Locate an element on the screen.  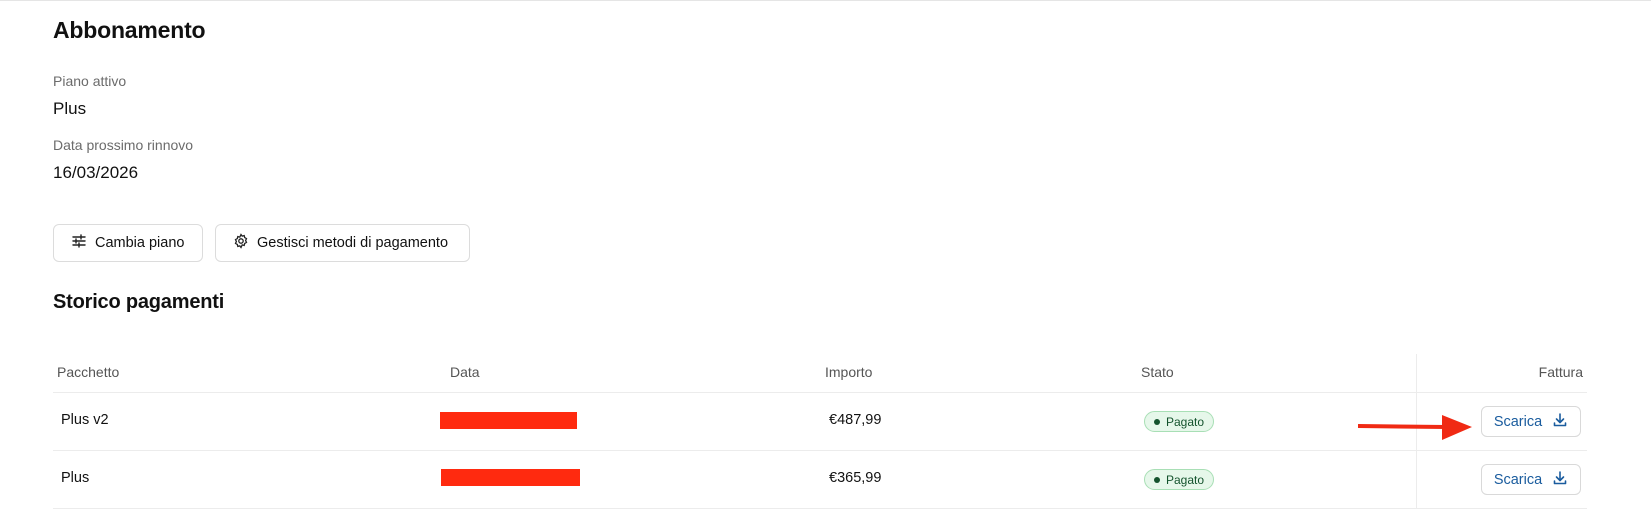
top-divider is located at coordinates (825, 0).